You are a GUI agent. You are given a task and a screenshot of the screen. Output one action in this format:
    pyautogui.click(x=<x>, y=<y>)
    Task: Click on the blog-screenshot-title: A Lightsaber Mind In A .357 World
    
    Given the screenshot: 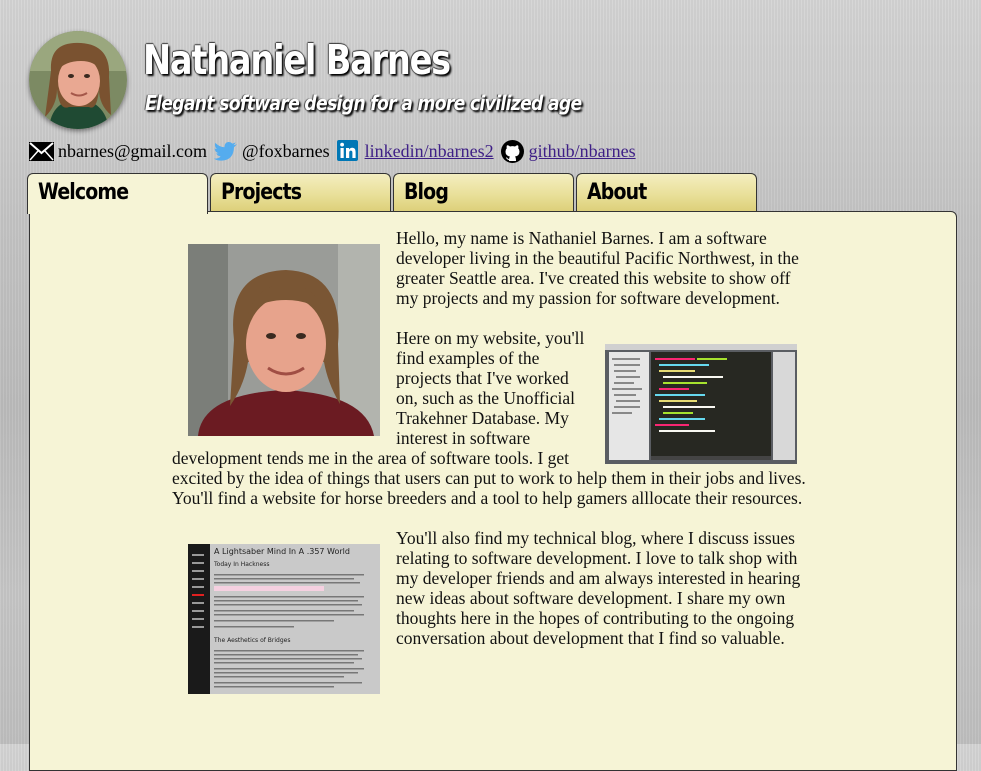 What is the action you would take?
    pyautogui.click(x=282, y=551)
    